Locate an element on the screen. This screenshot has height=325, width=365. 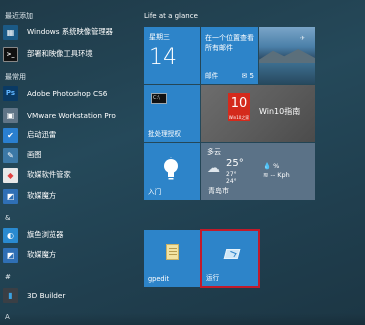
app-item-xunlei: ✔ 启动迅雷 is located at coordinates (67, 135).